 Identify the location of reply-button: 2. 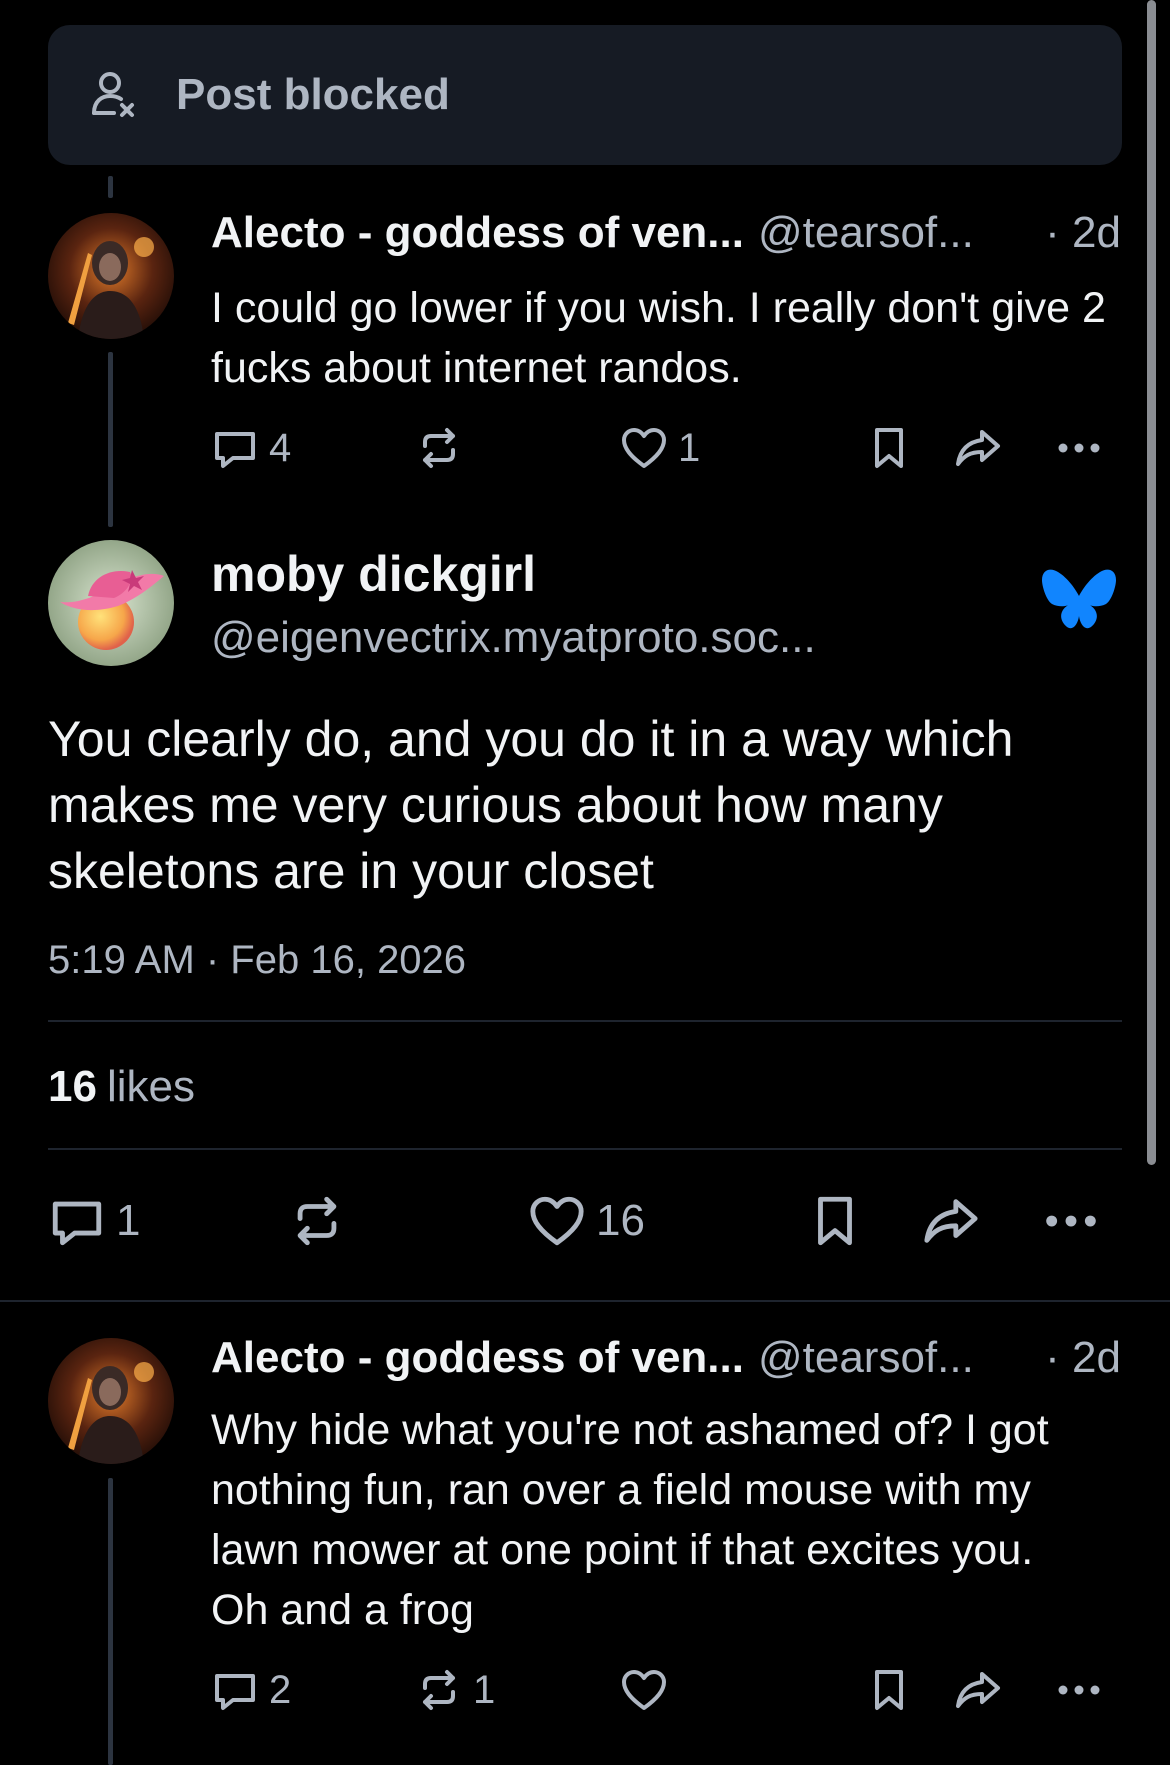
(251, 1690).